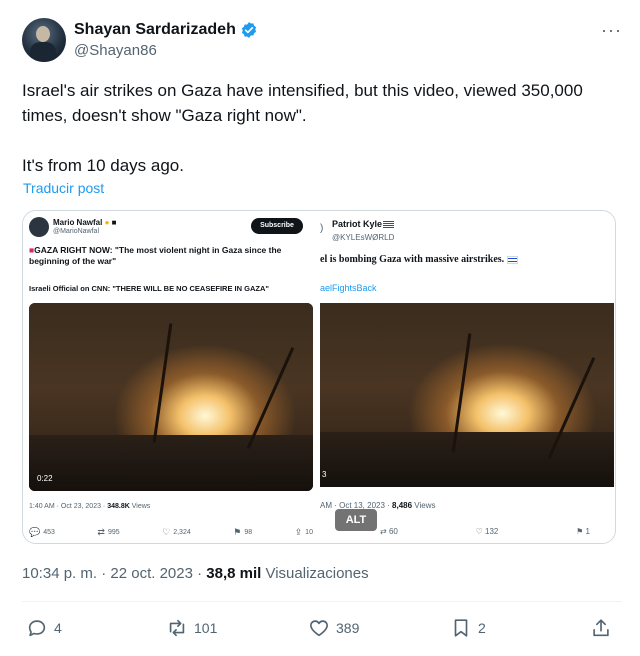  Describe the element at coordinates (76, 231) in the screenshot. I see `embedded-author-handle: @MarioNawfal` at that location.